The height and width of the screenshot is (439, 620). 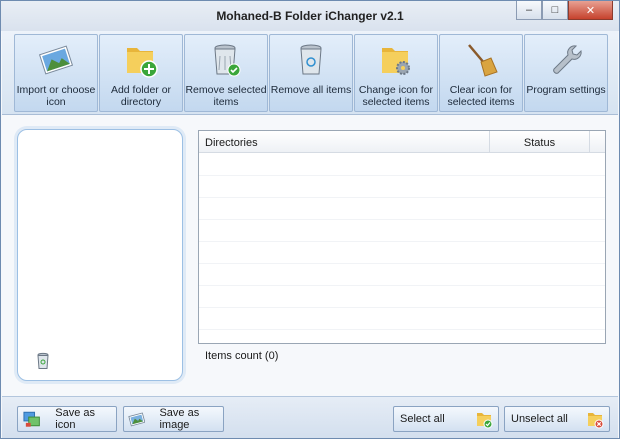 I want to click on unselect-all-label: Unselect all, so click(x=539, y=419).